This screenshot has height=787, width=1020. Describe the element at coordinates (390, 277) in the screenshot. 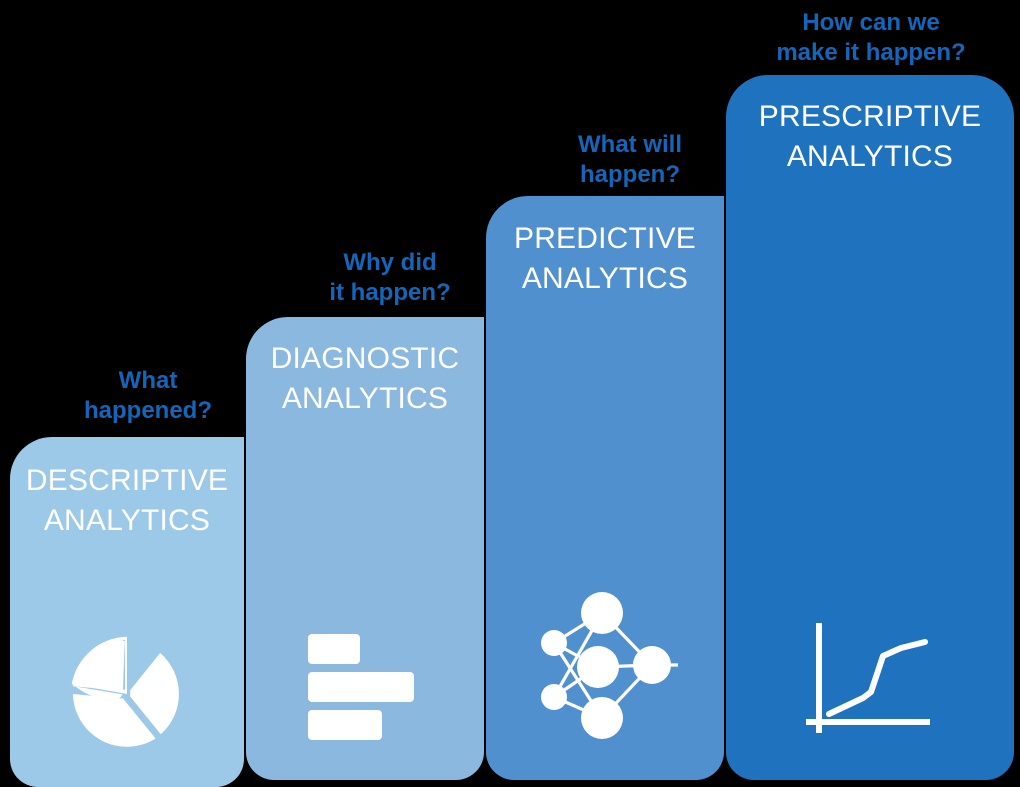

I see `question-label-diagnostic: Why did it happen?` at that location.